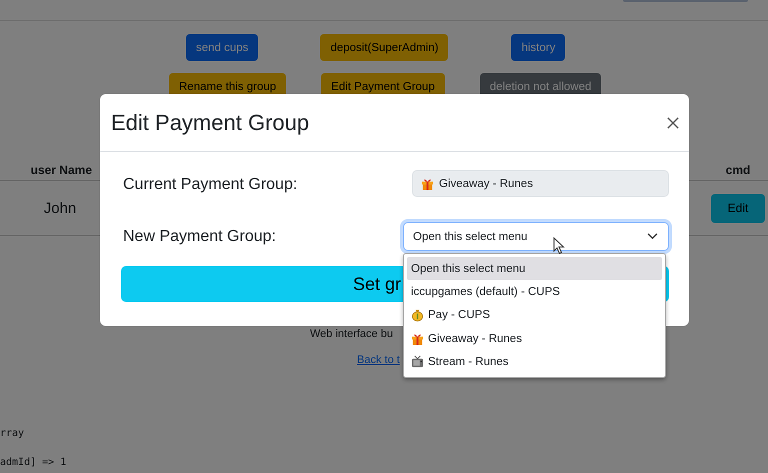  Describe the element at coordinates (417, 362) in the screenshot. I see `tv-icon` at that location.